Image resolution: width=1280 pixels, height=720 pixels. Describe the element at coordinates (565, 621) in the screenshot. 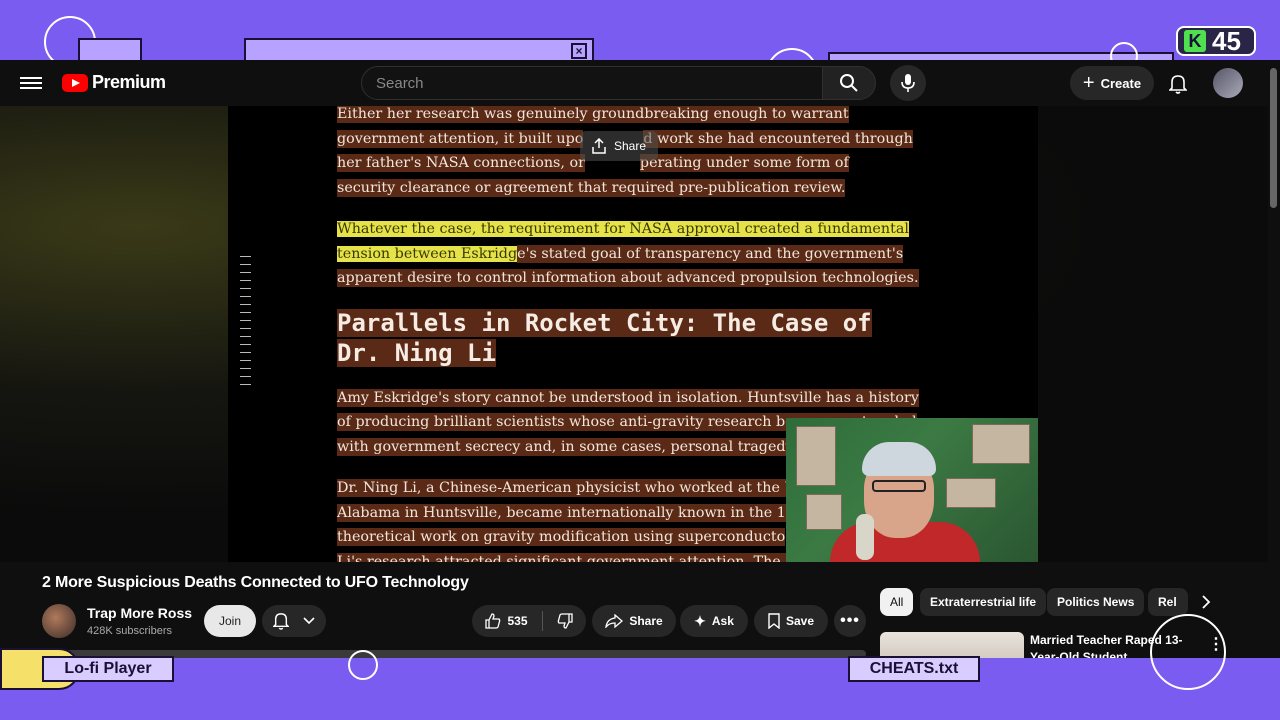

I see `thumbs-down-icon` at that location.